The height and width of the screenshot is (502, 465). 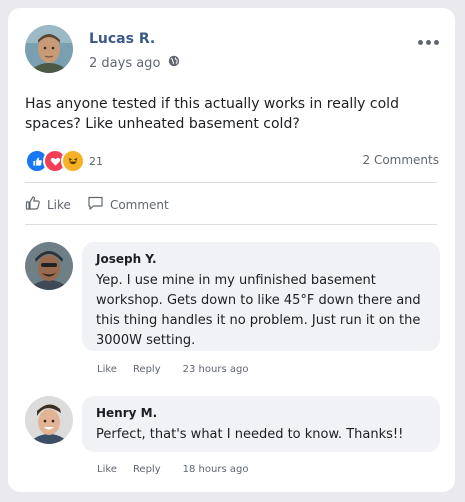 I want to click on author-avatar, so click(x=49, y=49).